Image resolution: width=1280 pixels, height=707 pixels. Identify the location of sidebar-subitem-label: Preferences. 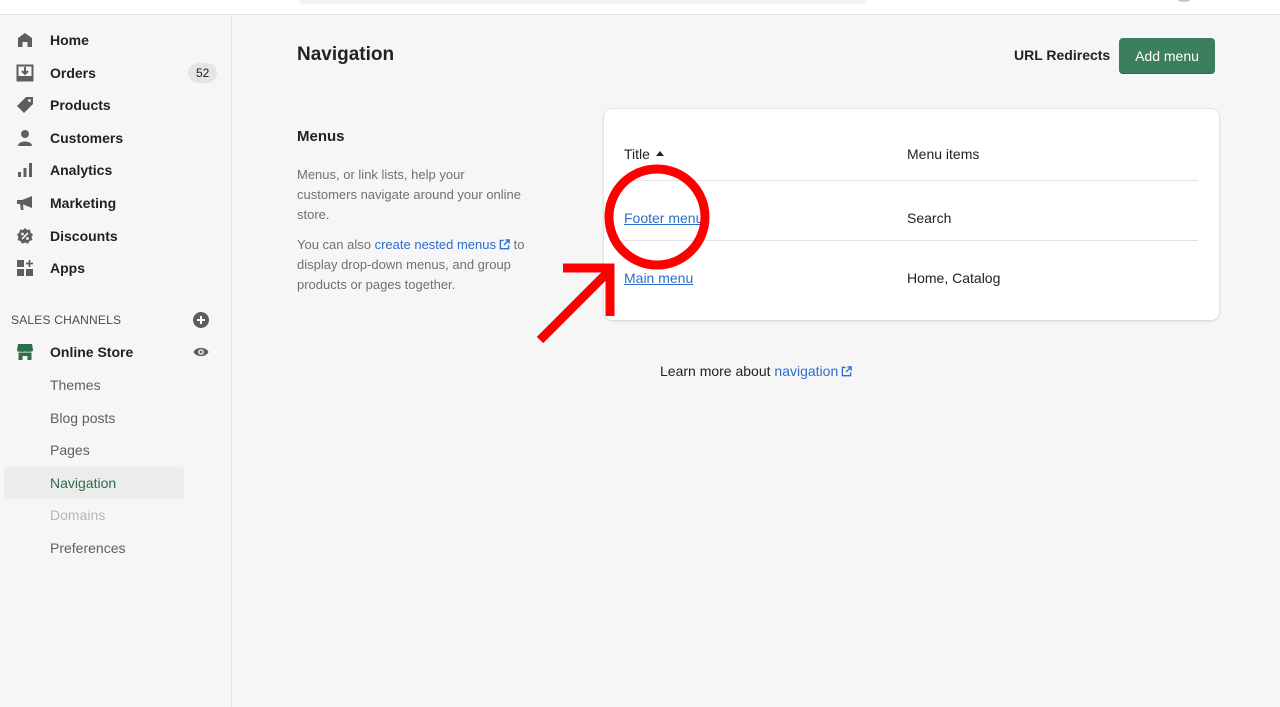
(88, 548).